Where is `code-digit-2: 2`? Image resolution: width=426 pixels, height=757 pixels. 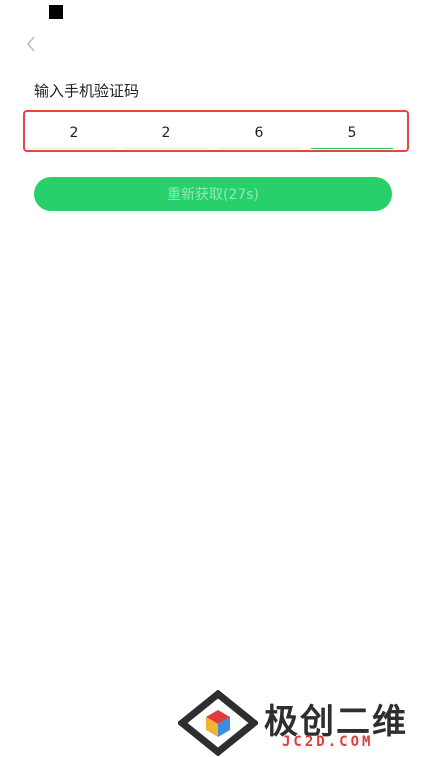
code-digit-2: 2 is located at coordinates (166, 135).